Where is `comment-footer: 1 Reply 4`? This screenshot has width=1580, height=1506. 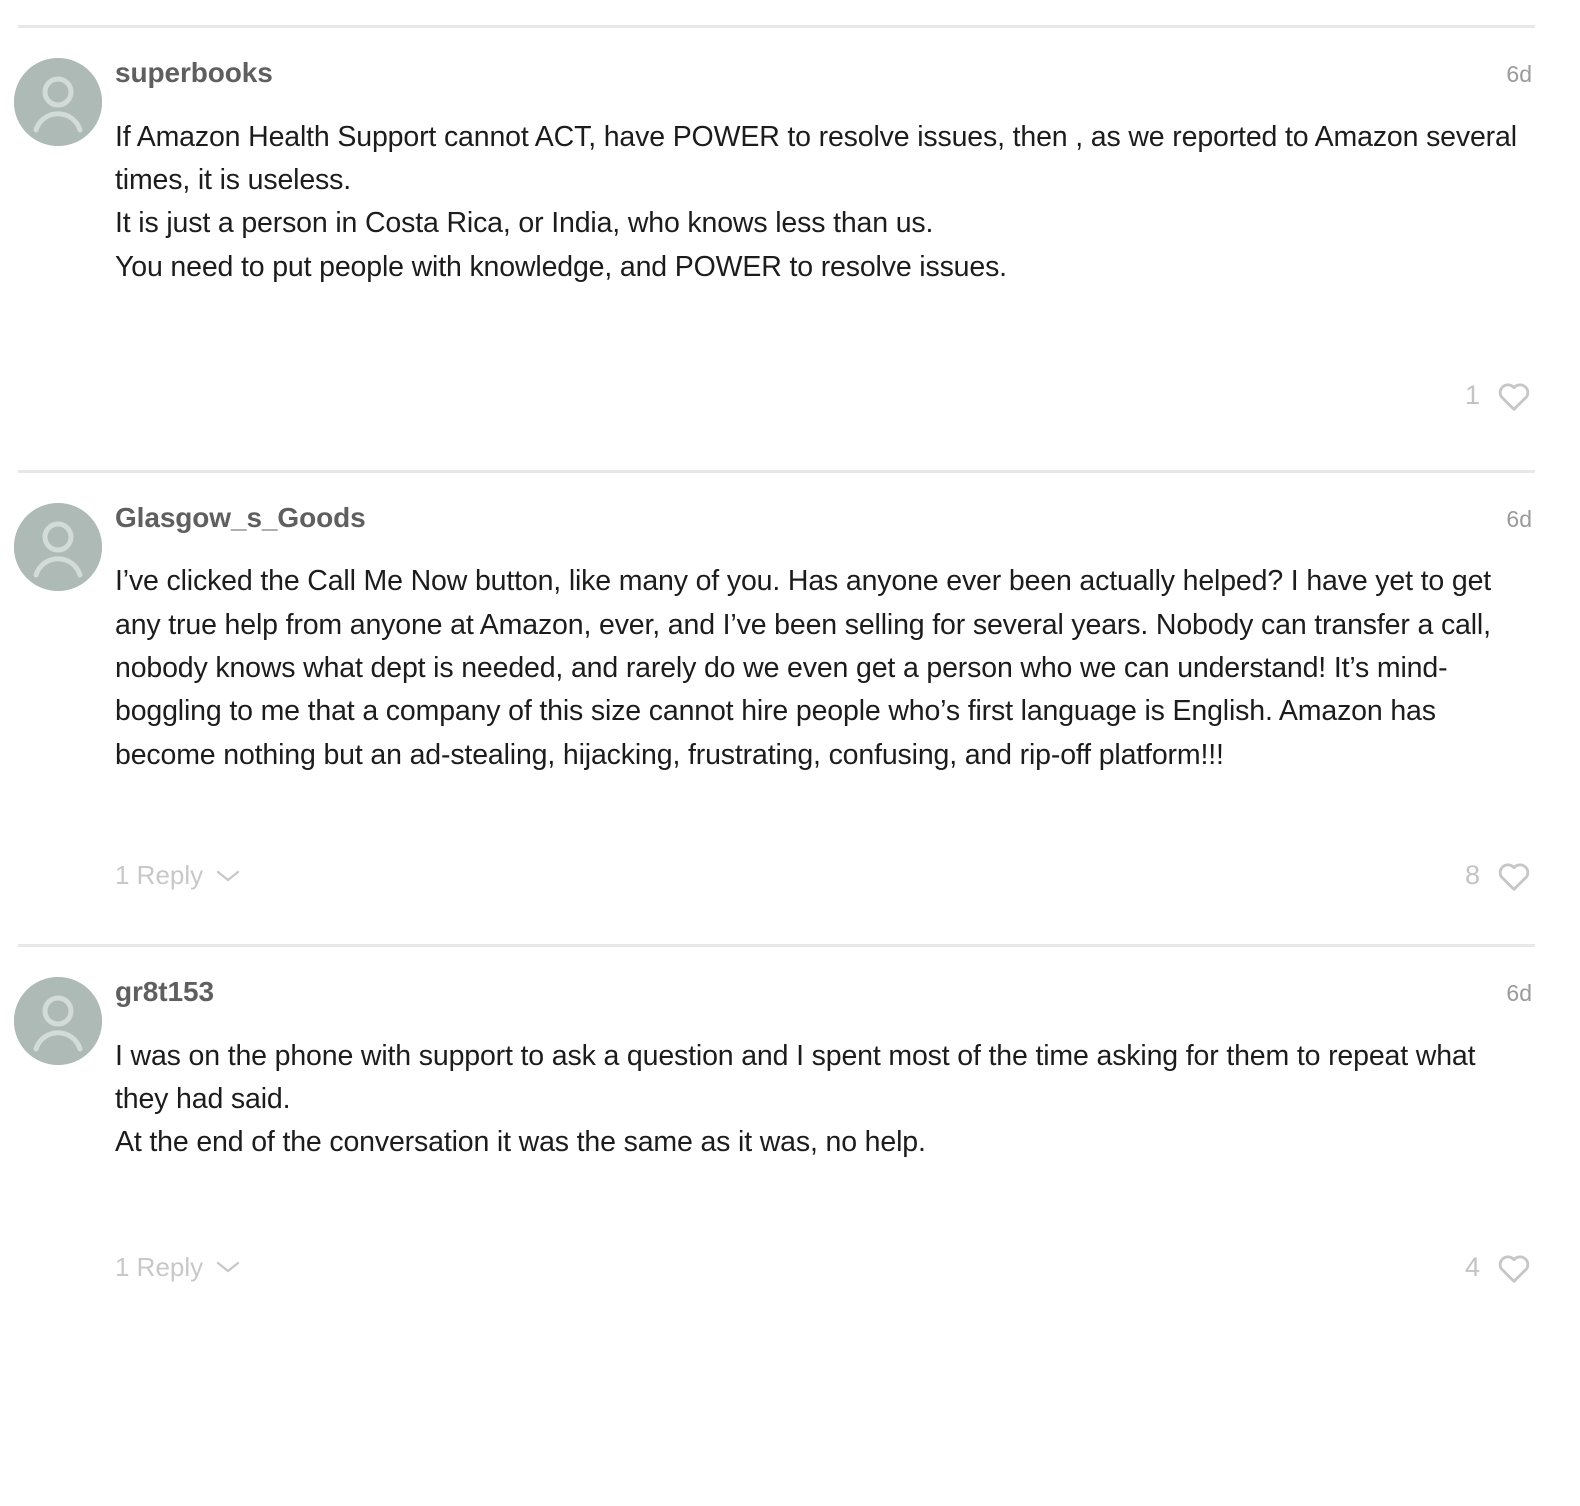 comment-footer: 1 Reply 4 is located at coordinates (823, 1292).